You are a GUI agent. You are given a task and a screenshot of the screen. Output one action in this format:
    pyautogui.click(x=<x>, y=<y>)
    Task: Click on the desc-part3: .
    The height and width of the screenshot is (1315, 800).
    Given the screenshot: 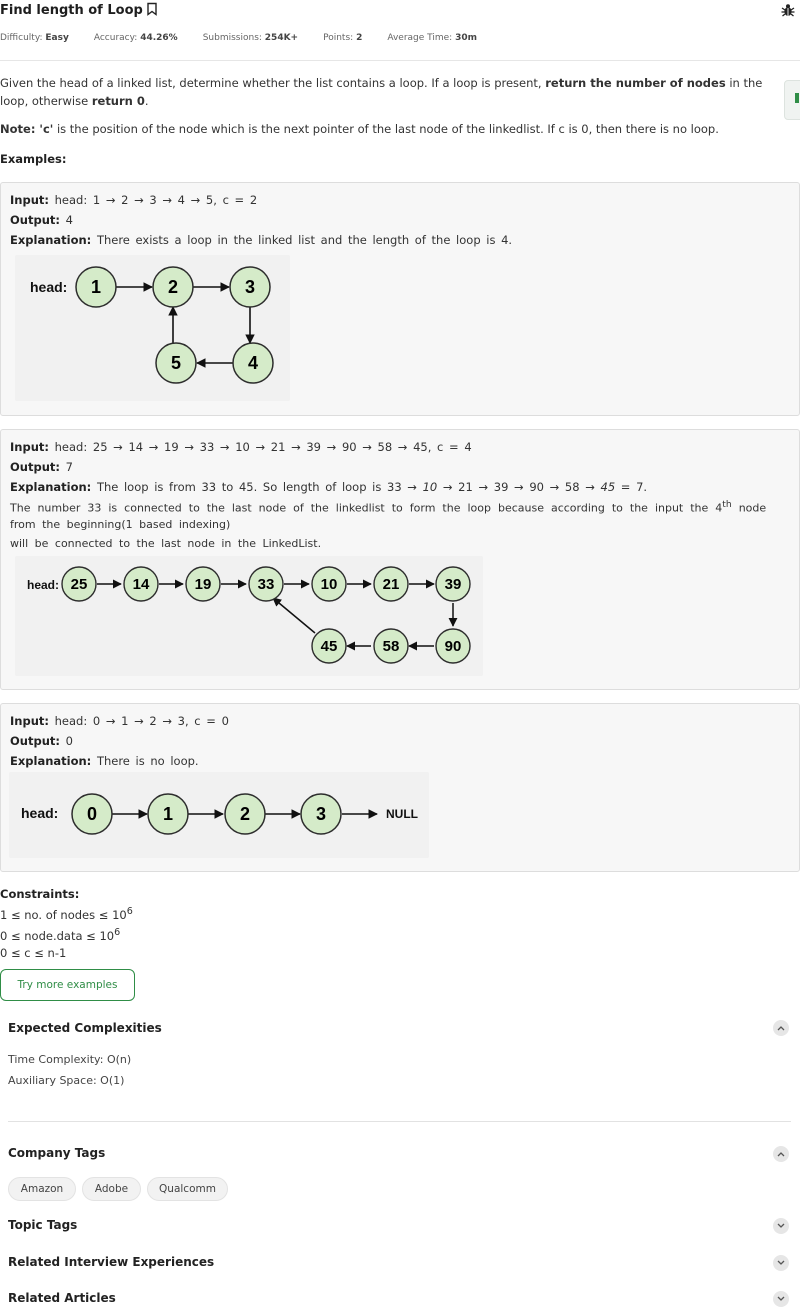 What is the action you would take?
    pyautogui.click(x=146, y=101)
    